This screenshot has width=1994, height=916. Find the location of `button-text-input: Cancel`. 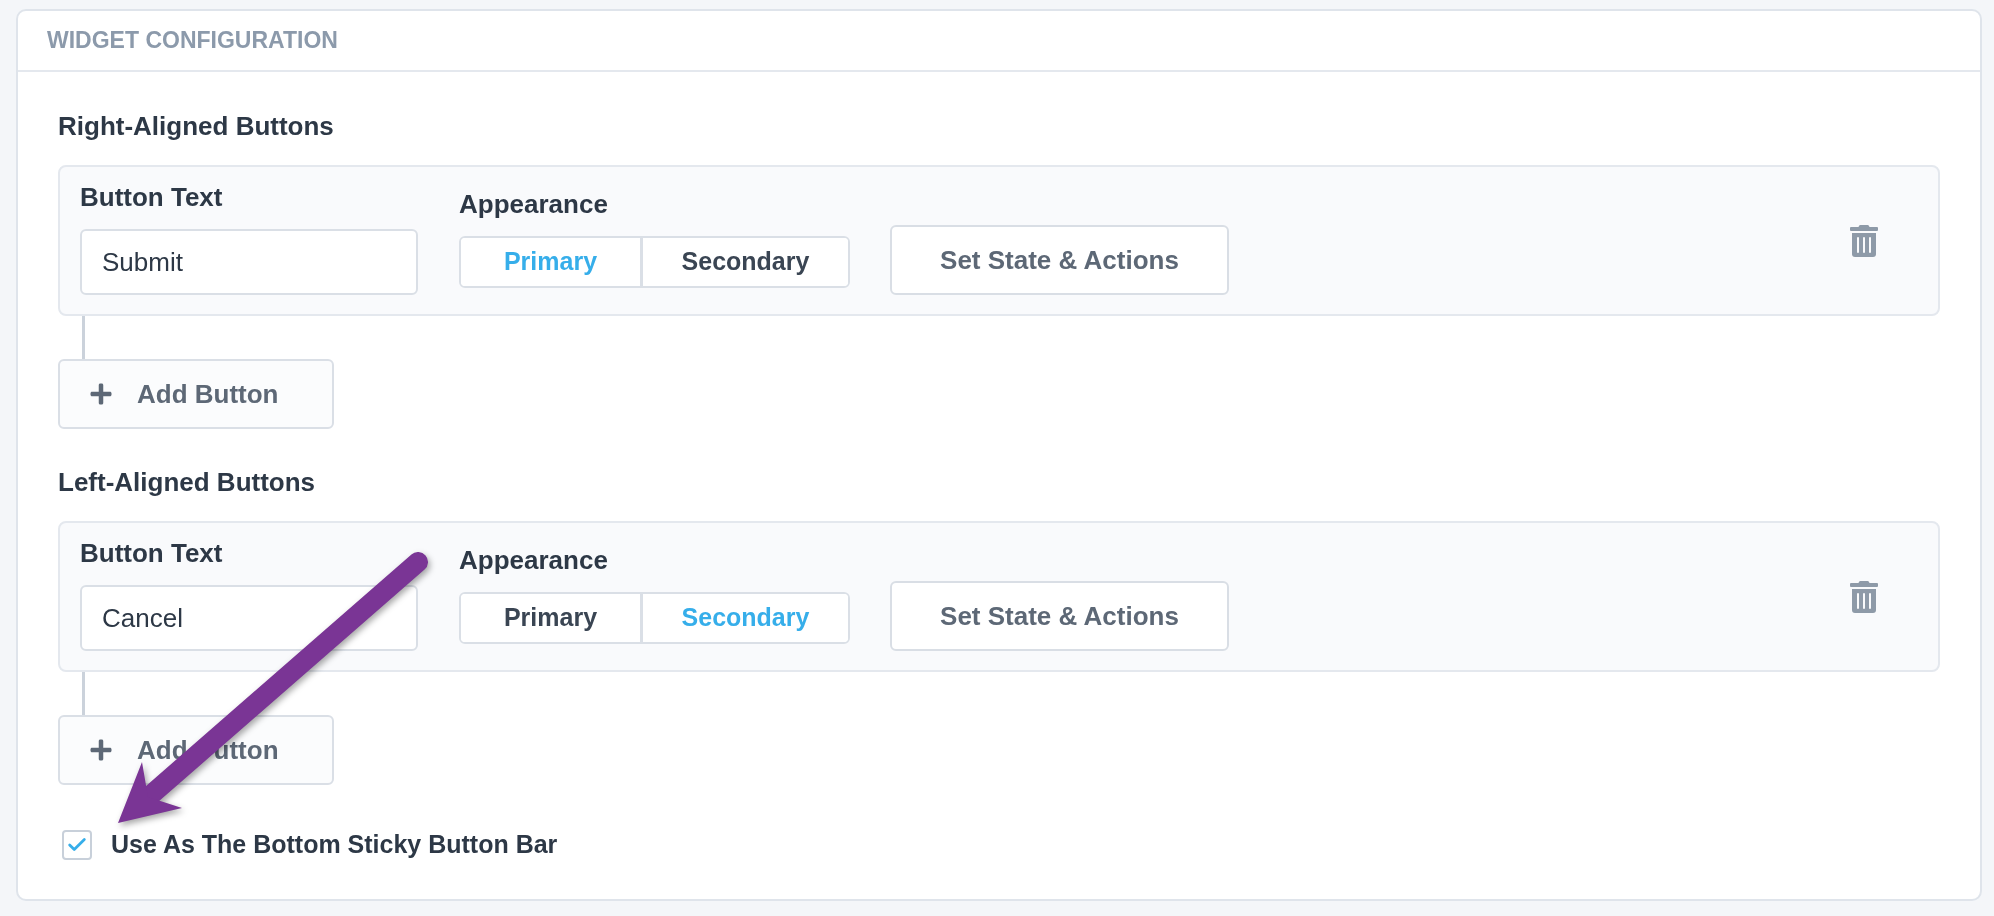

button-text-input: Cancel is located at coordinates (249, 618).